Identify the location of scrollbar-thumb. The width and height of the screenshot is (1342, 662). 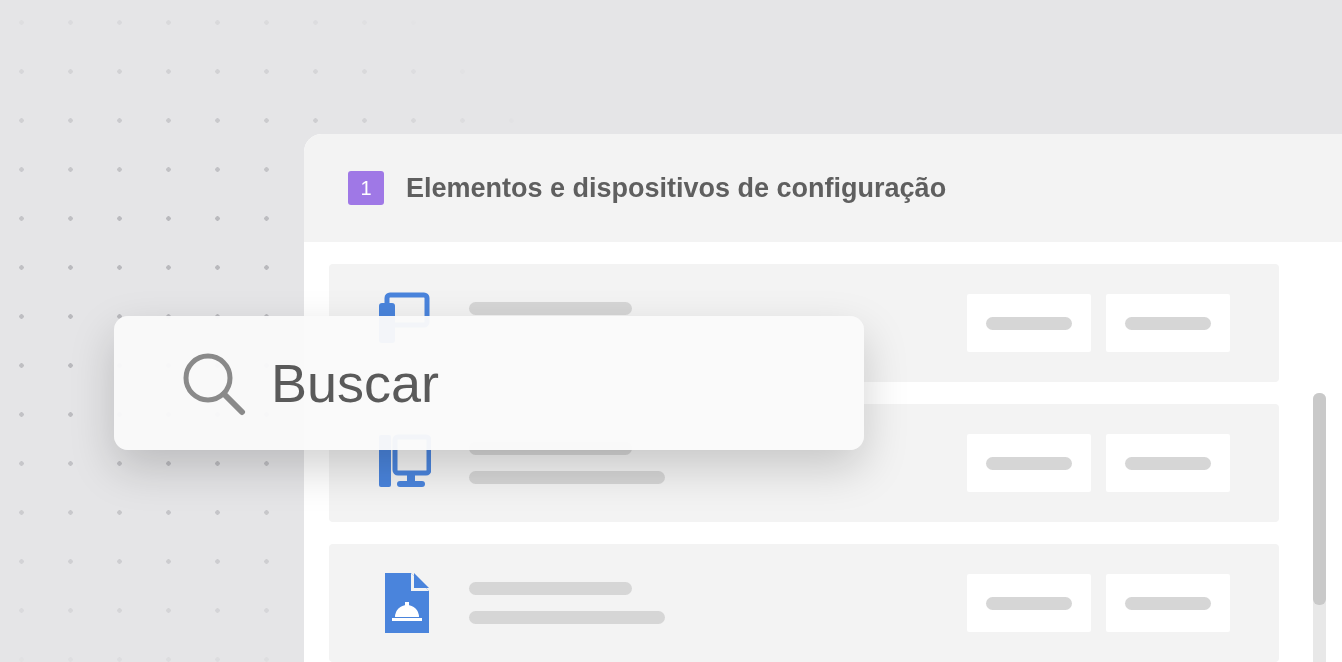
(1319, 499).